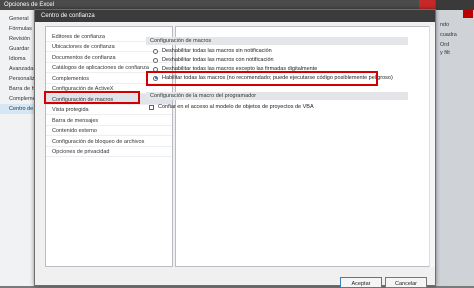 The image size is (474, 288). What do you see at coordinates (448, 35) in the screenshot?
I see `background-label: cuadra` at bounding box center [448, 35].